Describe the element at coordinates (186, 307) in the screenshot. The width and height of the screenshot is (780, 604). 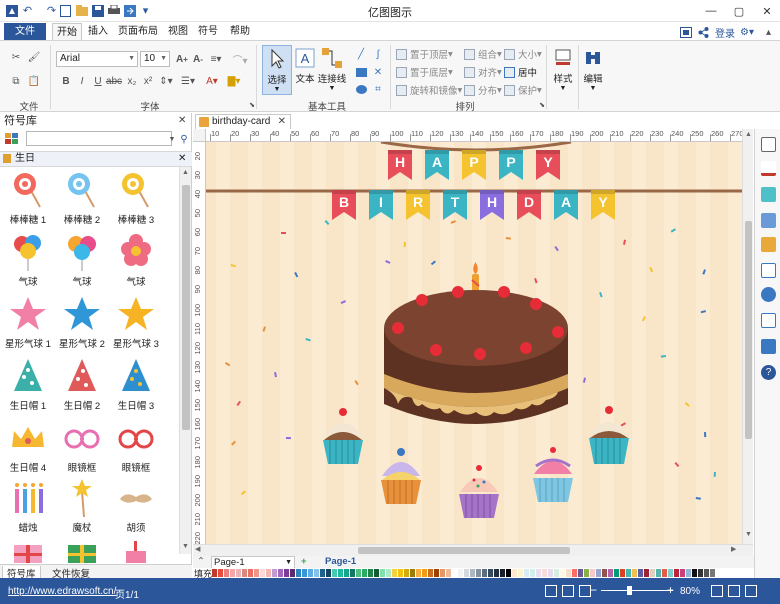
I see `library-scroll-thumb` at that location.